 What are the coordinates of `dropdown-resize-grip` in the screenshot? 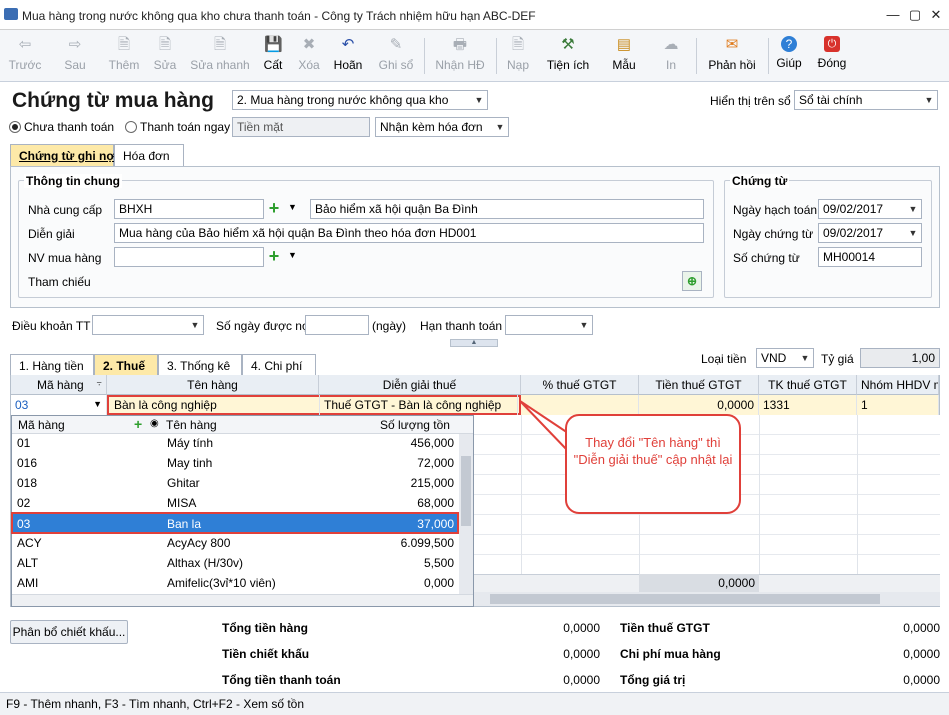 It's located at (242, 600).